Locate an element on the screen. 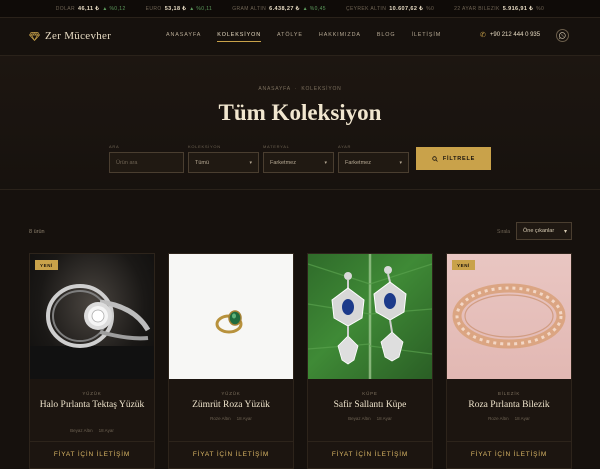 This screenshot has height=469, width=600. sort-select: Öne çıkanlar ▾ is located at coordinates (544, 231).